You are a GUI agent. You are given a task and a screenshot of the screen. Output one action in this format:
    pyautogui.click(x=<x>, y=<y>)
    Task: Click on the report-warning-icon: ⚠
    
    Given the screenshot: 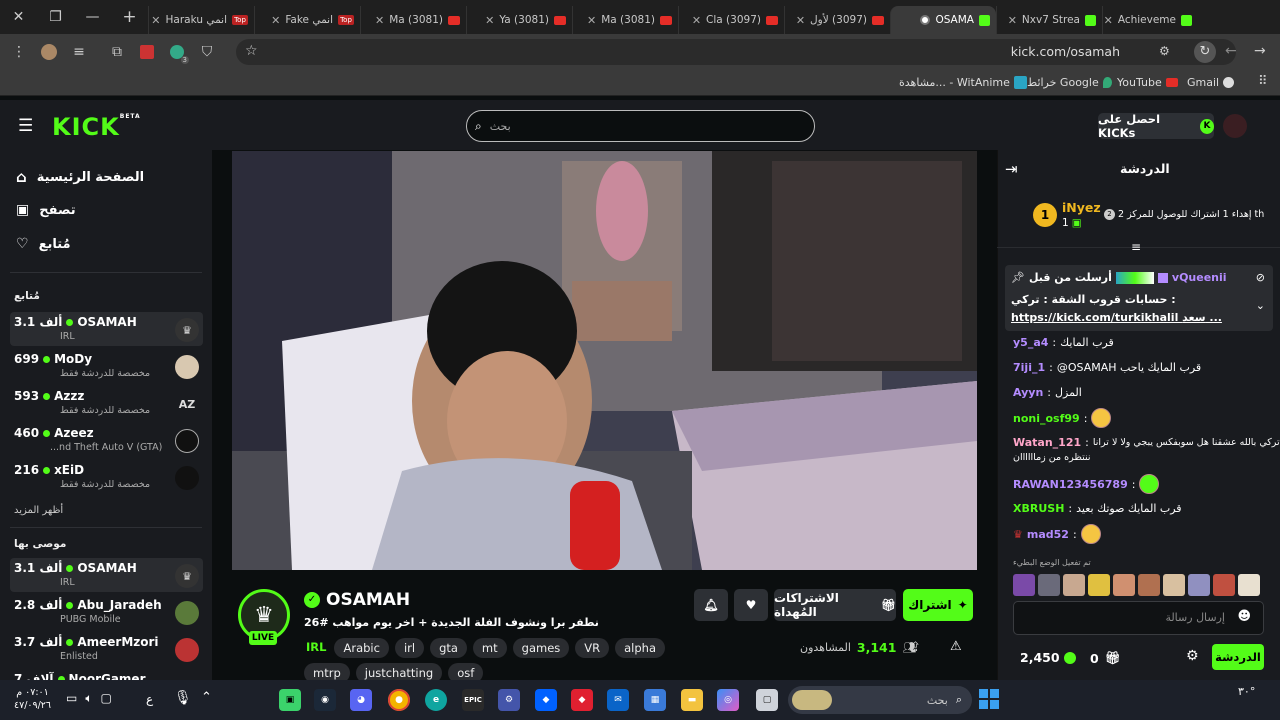 What is the action you would take?
    pyautogui.click(x=956, y=646)
    